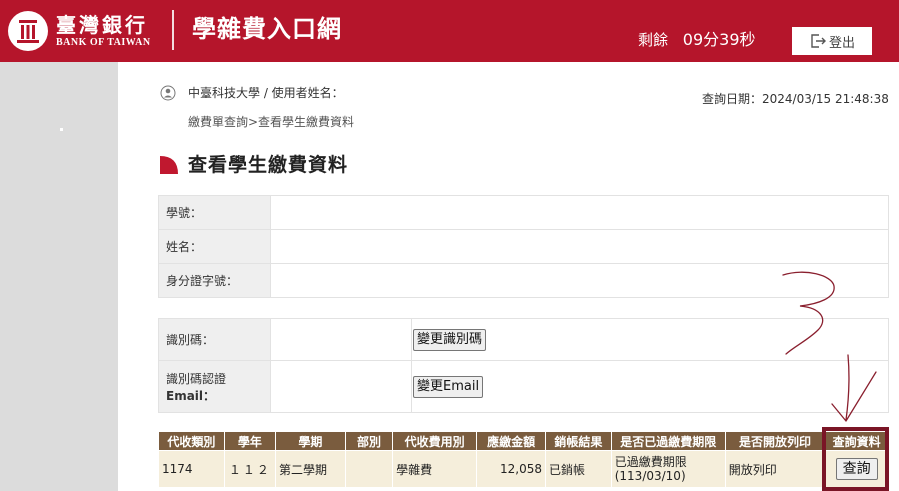 This screenshot has width=899, height=491. Describe the element at coordinates (795, 99) in the screenshot. I see `query-date: 查詢日期：2024/03/15 21:48:38` at that location.